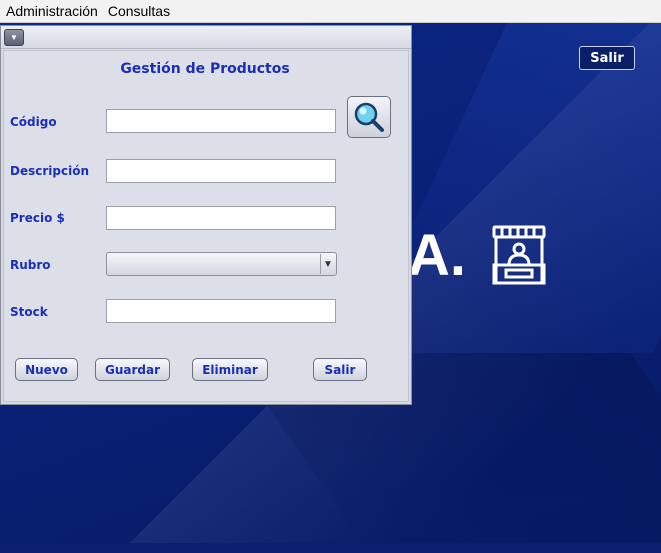 Image resolution: width=661 pixels, height=553 pixels. I want to click on descripcion-input, so click(221, 171).